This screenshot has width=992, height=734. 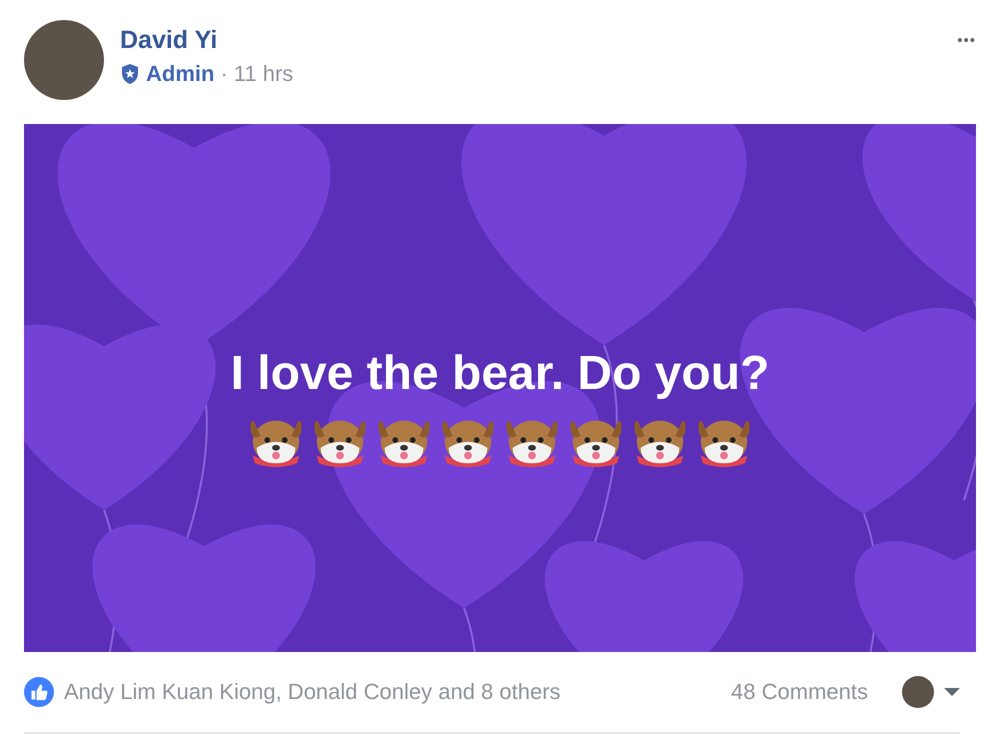 What do you see at coordinates (966, 40) in the screenshot?
I see `more-options-button: •••` at bounding box center [966, 40].